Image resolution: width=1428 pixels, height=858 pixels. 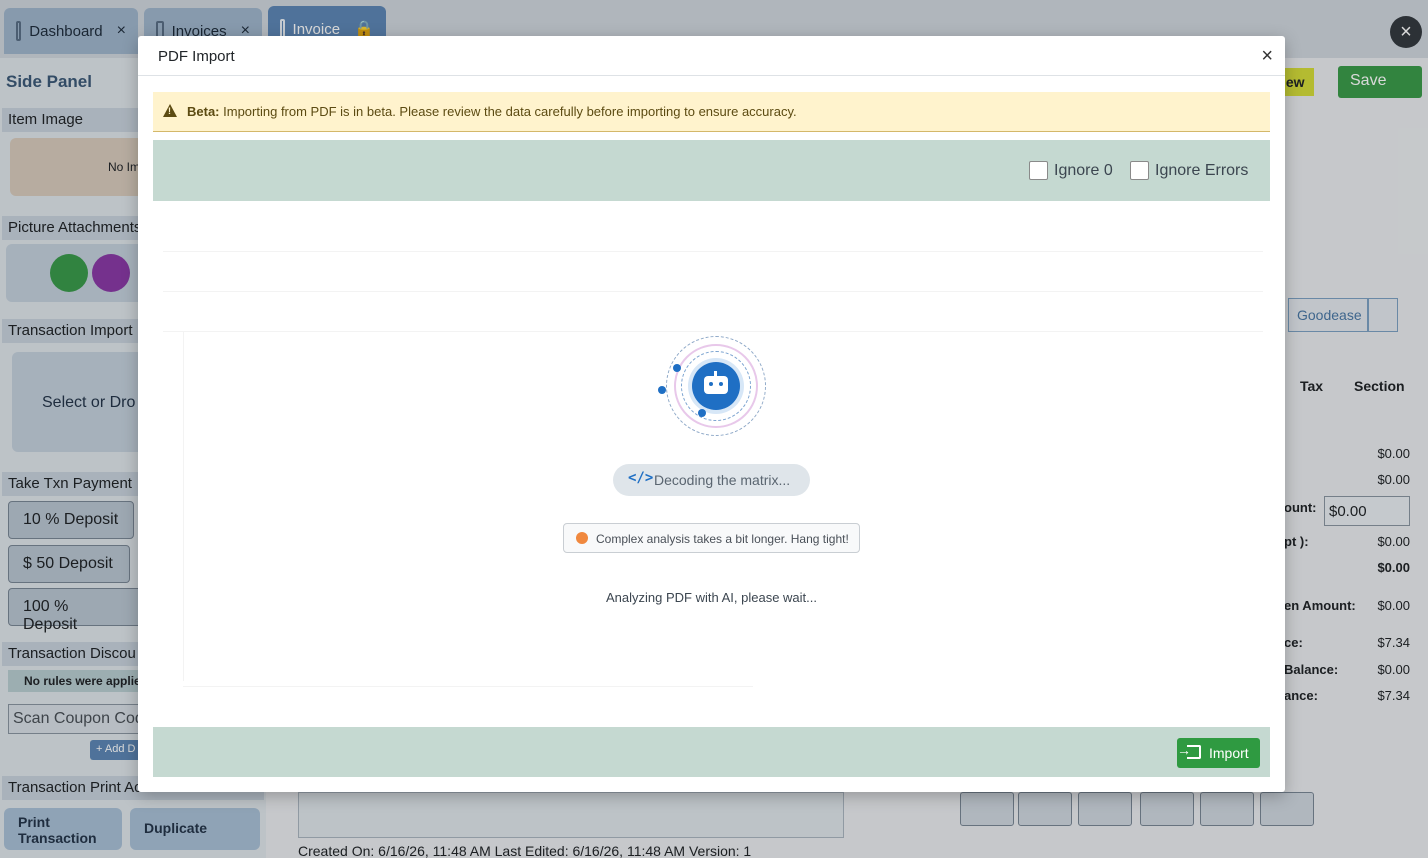 I want to click on close-icon: ×, so click(x=1267, y=56).